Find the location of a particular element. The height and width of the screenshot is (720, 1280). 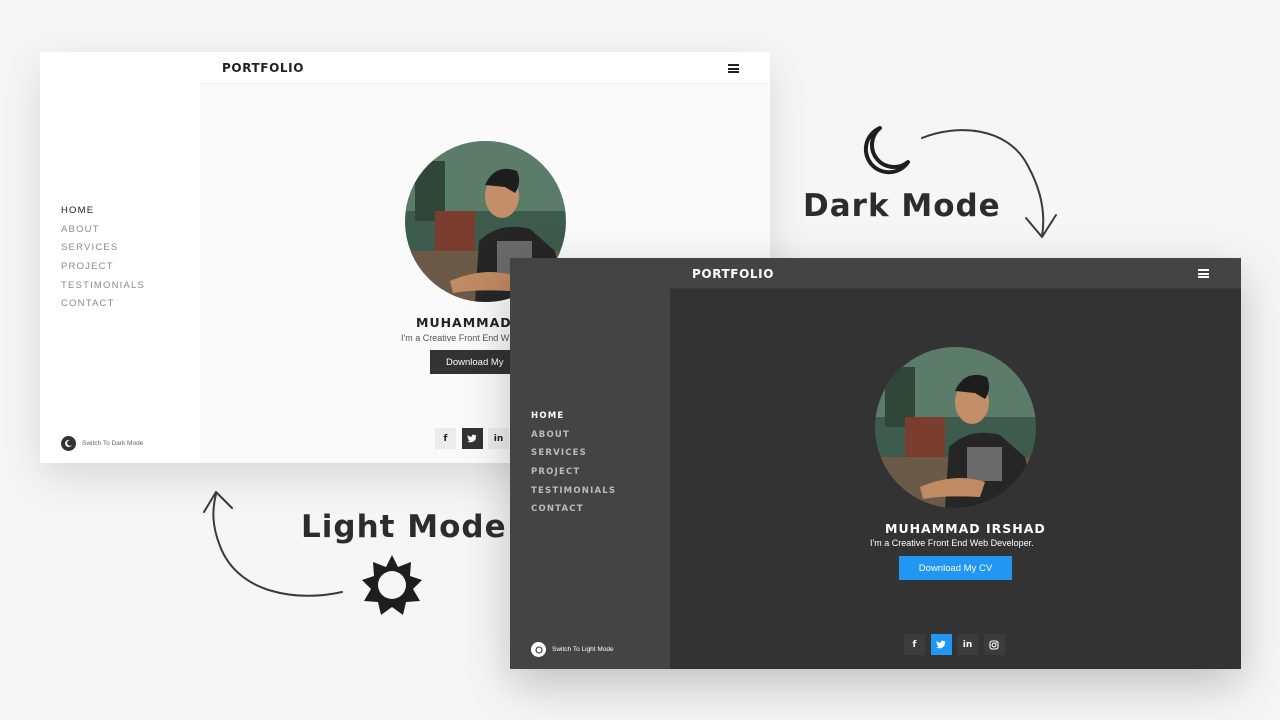

hero-name: MUHAMMAD I is located at coordinates (469, 322).